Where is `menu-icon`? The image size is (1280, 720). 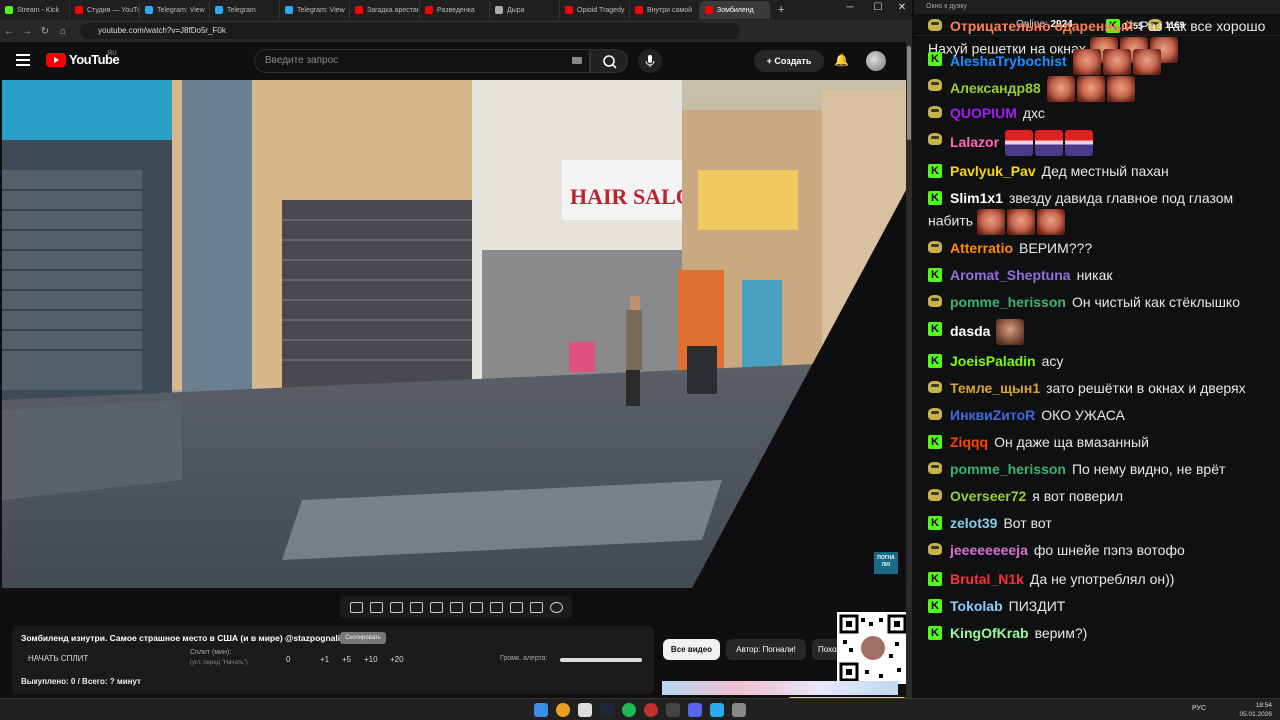
menu-icon is located at coordinates (23, 60).